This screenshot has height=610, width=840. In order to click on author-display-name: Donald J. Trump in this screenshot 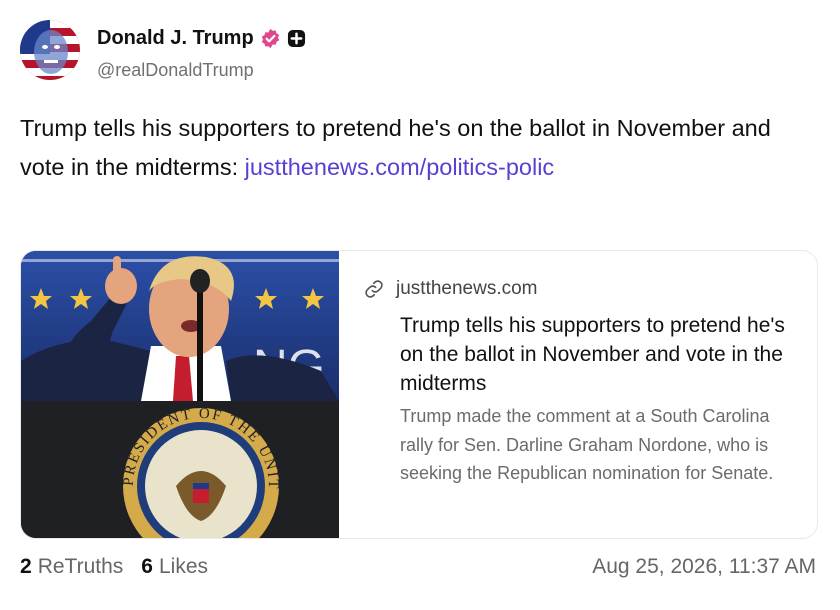, I will do `click(175, 38)`.